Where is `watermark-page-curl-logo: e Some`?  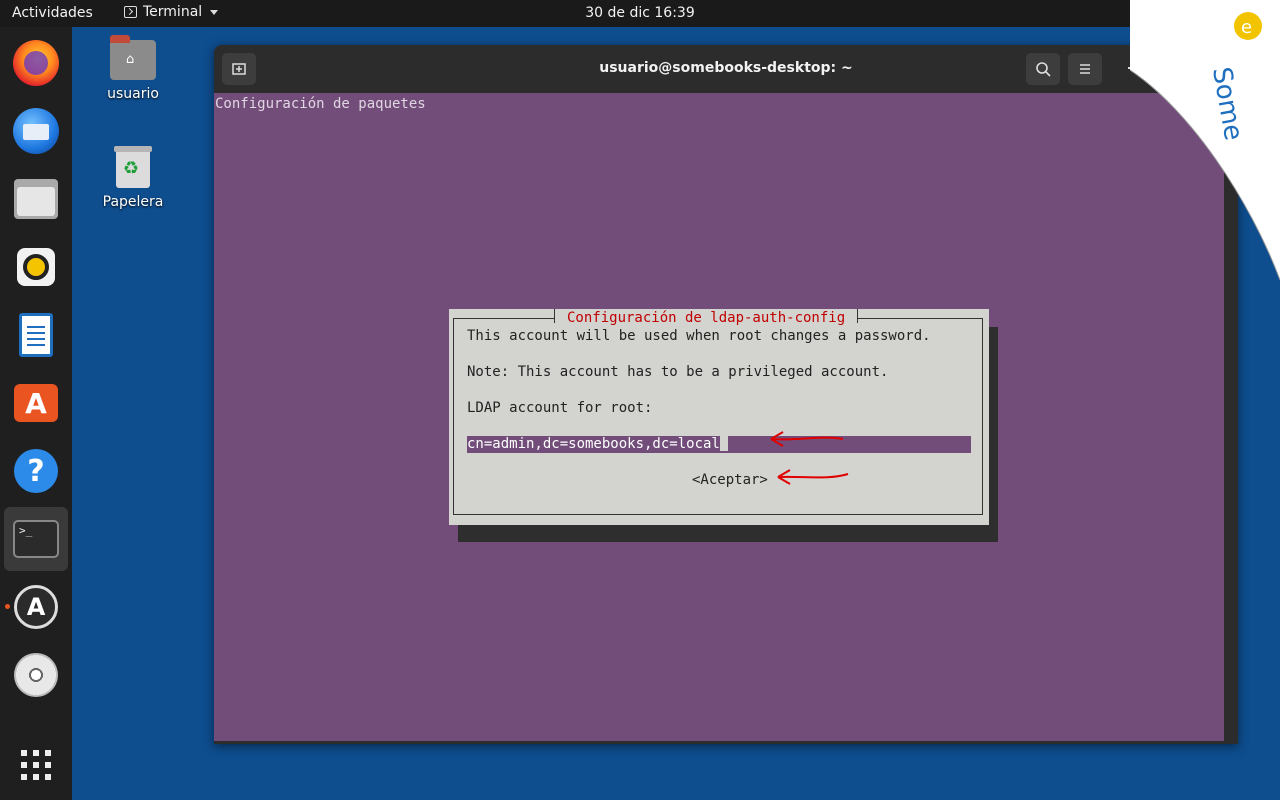
watermark-page-curl-logo: e Some is located at coordinates (1205, 140).